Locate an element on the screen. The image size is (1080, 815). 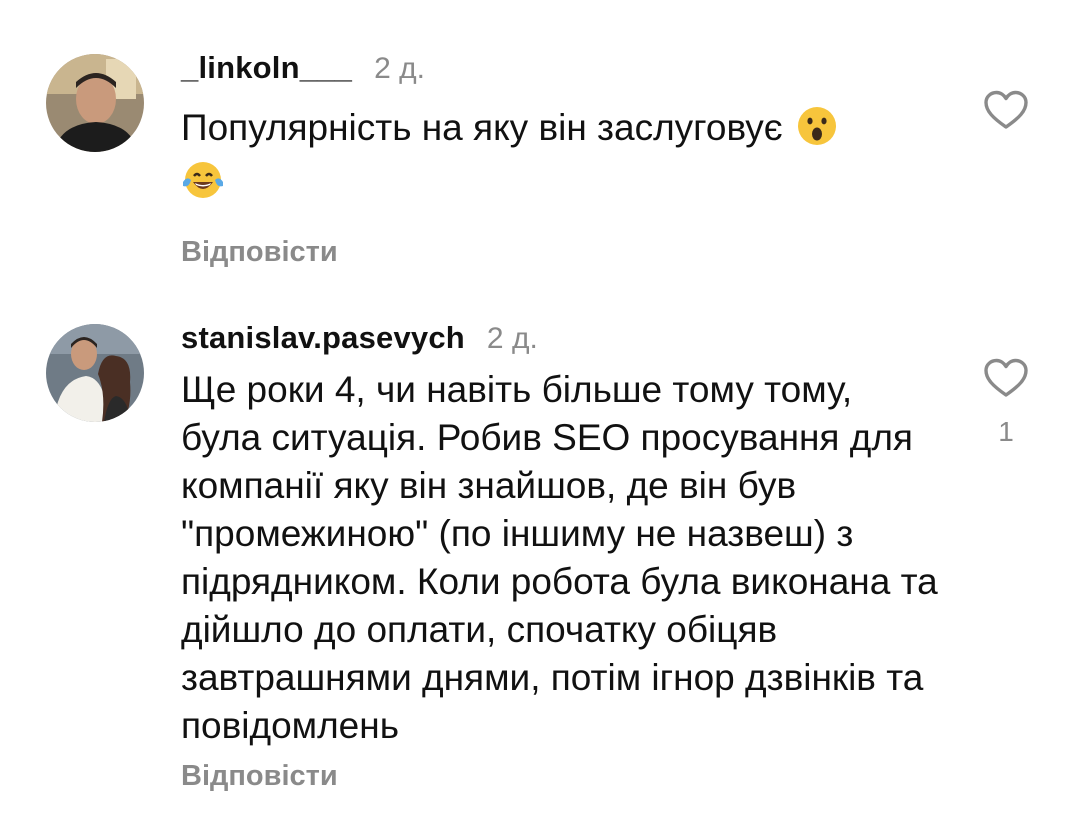
comment-text: Популярність на яку він заслуговує is located at coordinates (531, 158).